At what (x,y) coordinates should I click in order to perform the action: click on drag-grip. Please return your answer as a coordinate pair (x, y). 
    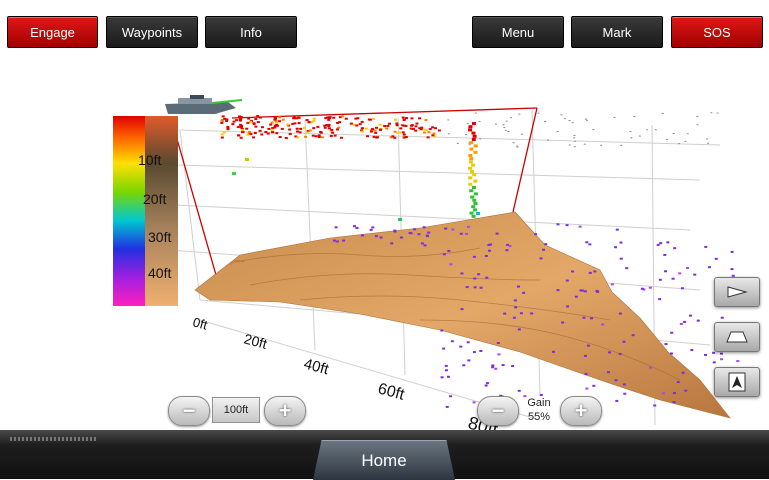
    Looking at the image, I should click on (53, 439).